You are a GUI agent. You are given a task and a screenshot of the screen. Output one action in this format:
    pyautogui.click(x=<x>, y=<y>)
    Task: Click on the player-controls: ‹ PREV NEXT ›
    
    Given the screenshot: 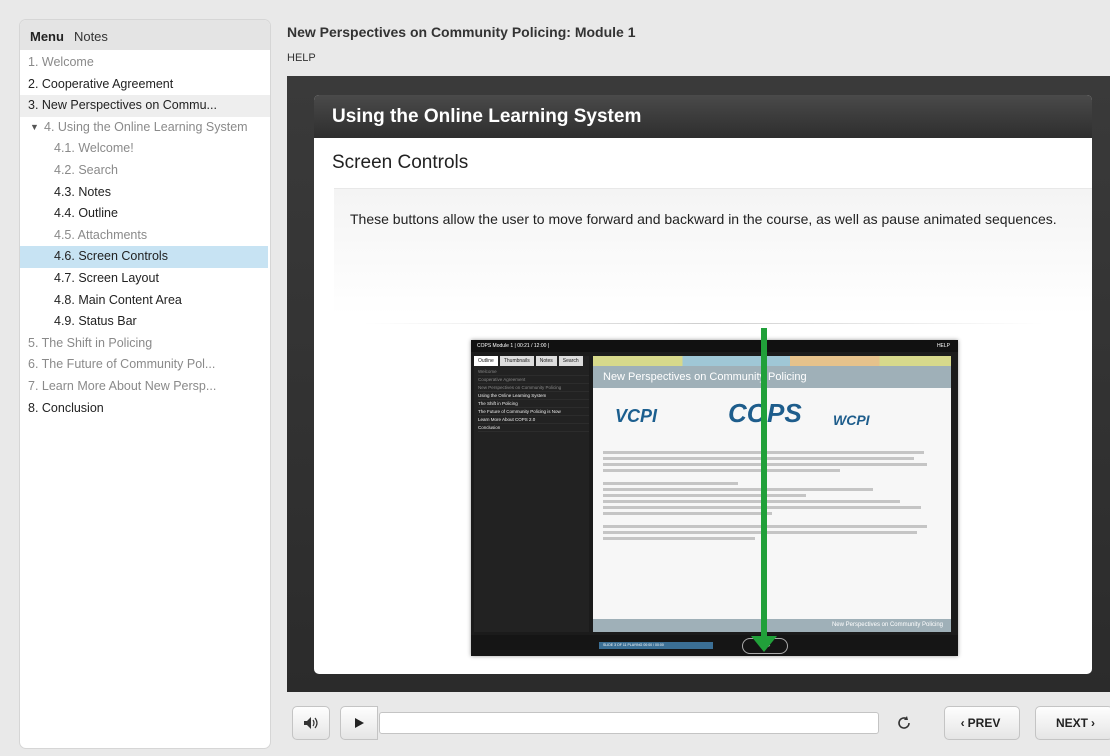 What is the action you would take?
    pyautogui.click(x=698, y=725)
    